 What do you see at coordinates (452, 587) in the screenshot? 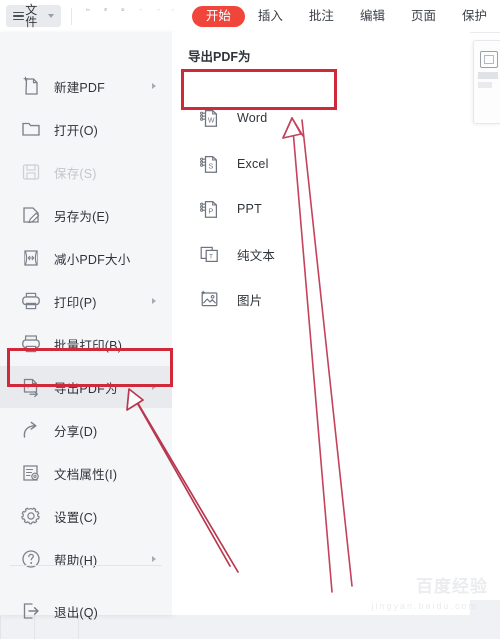
I see `watermark-text: 百度经验` at bounding box center [452, 587].